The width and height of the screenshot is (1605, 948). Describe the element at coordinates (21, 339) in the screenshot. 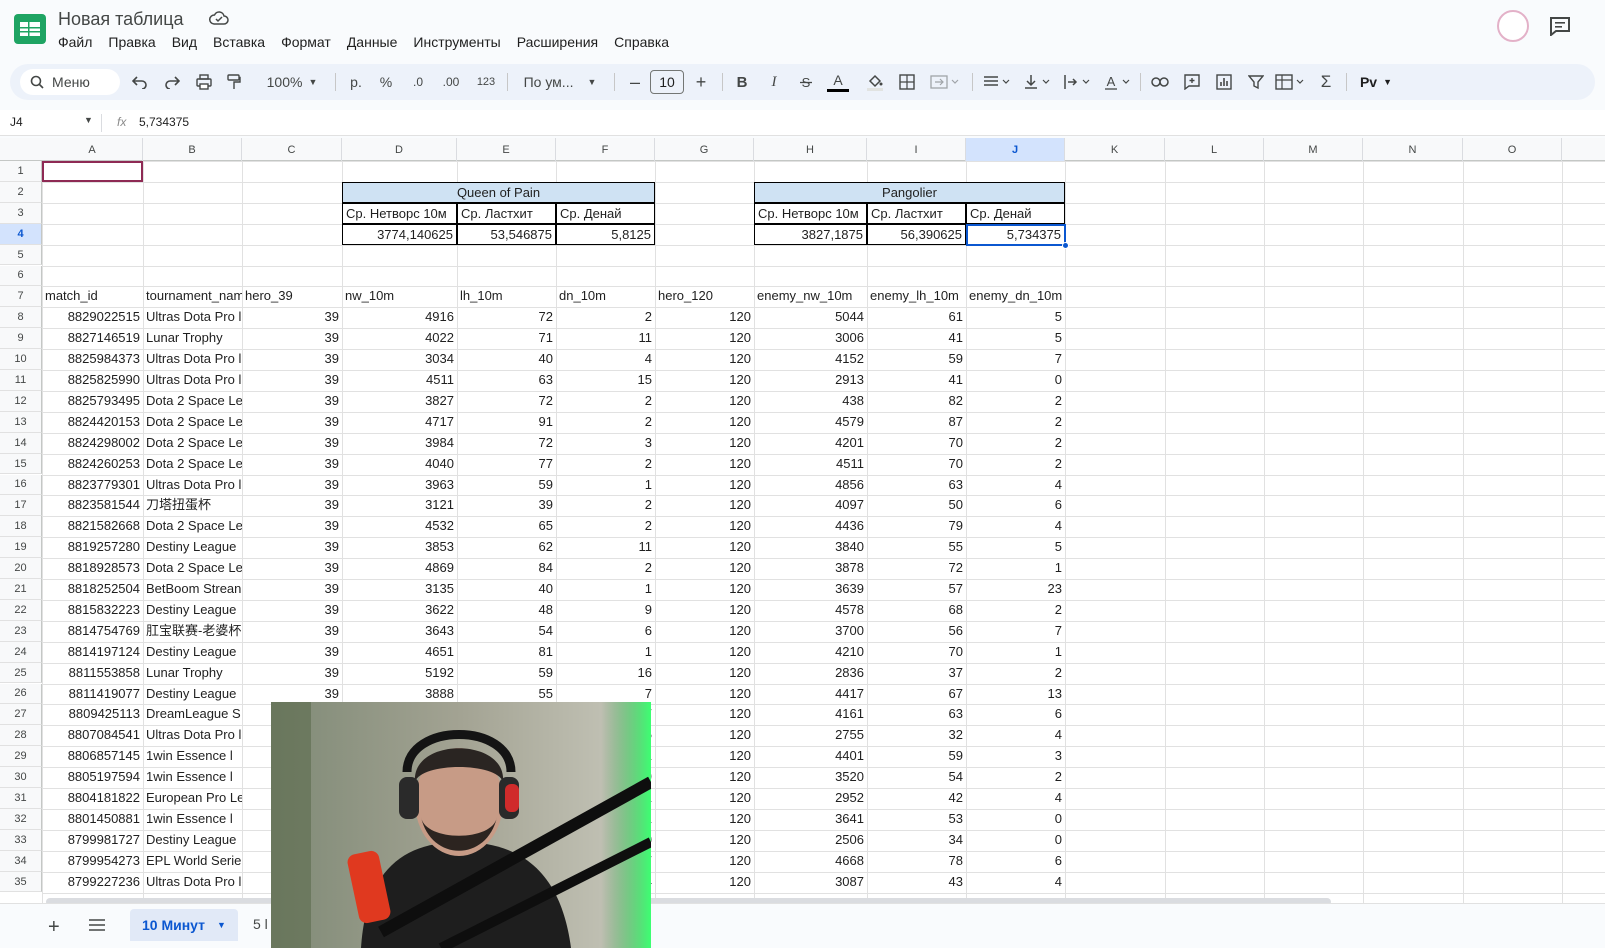

I see `row-header: 9` at that location.